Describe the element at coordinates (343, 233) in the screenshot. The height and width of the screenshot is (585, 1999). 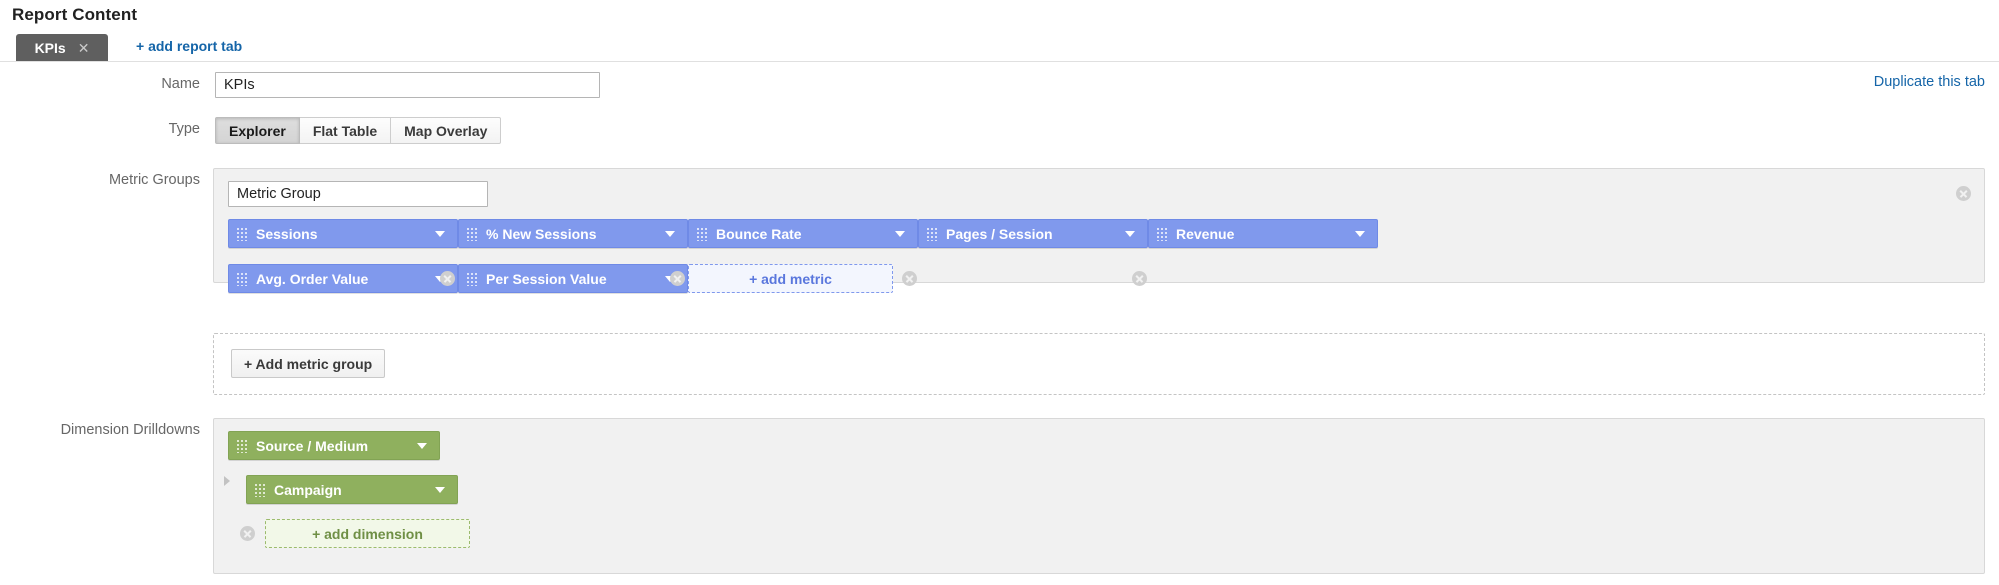
I see `metric-chip-sessions: Sessions` at that location.